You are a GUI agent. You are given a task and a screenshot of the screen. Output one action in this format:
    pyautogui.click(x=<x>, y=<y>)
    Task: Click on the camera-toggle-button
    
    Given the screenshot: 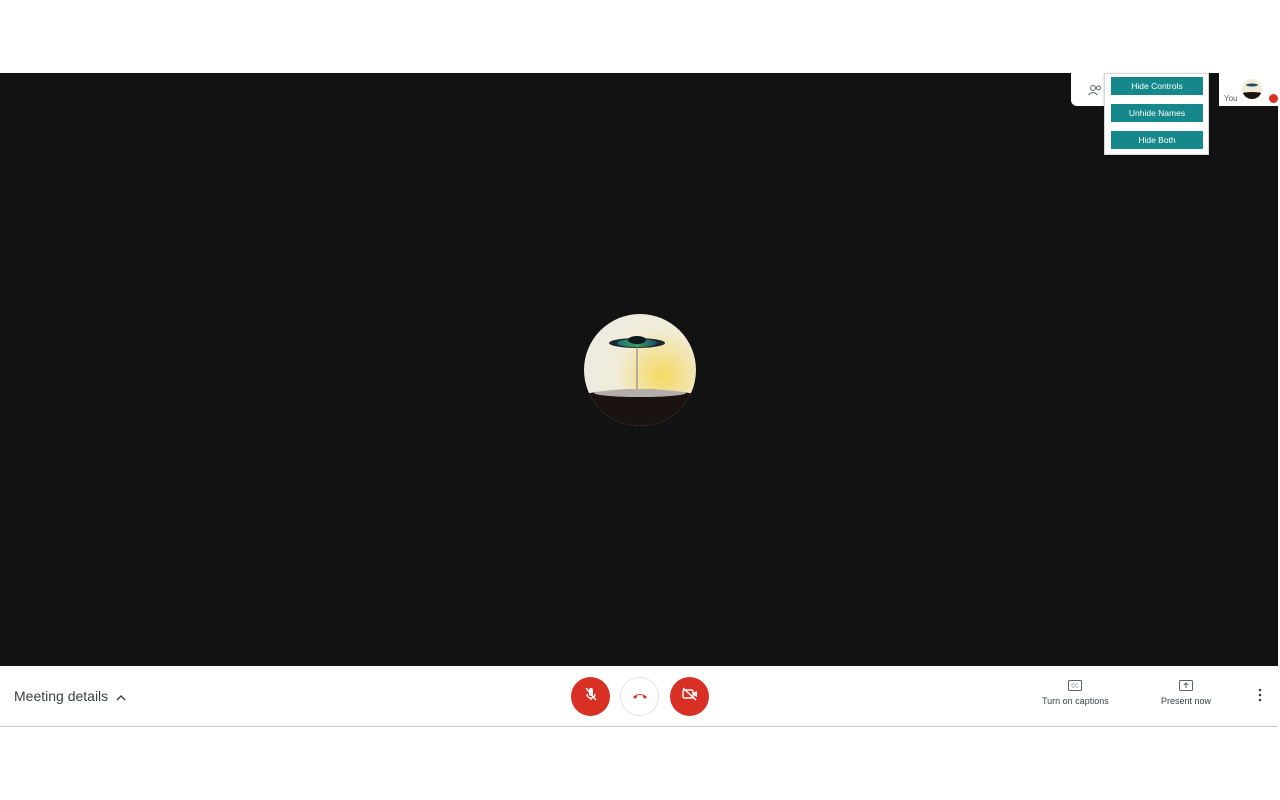 What is the action you would take?
    pyautogui.click(x=689, y=696)
    